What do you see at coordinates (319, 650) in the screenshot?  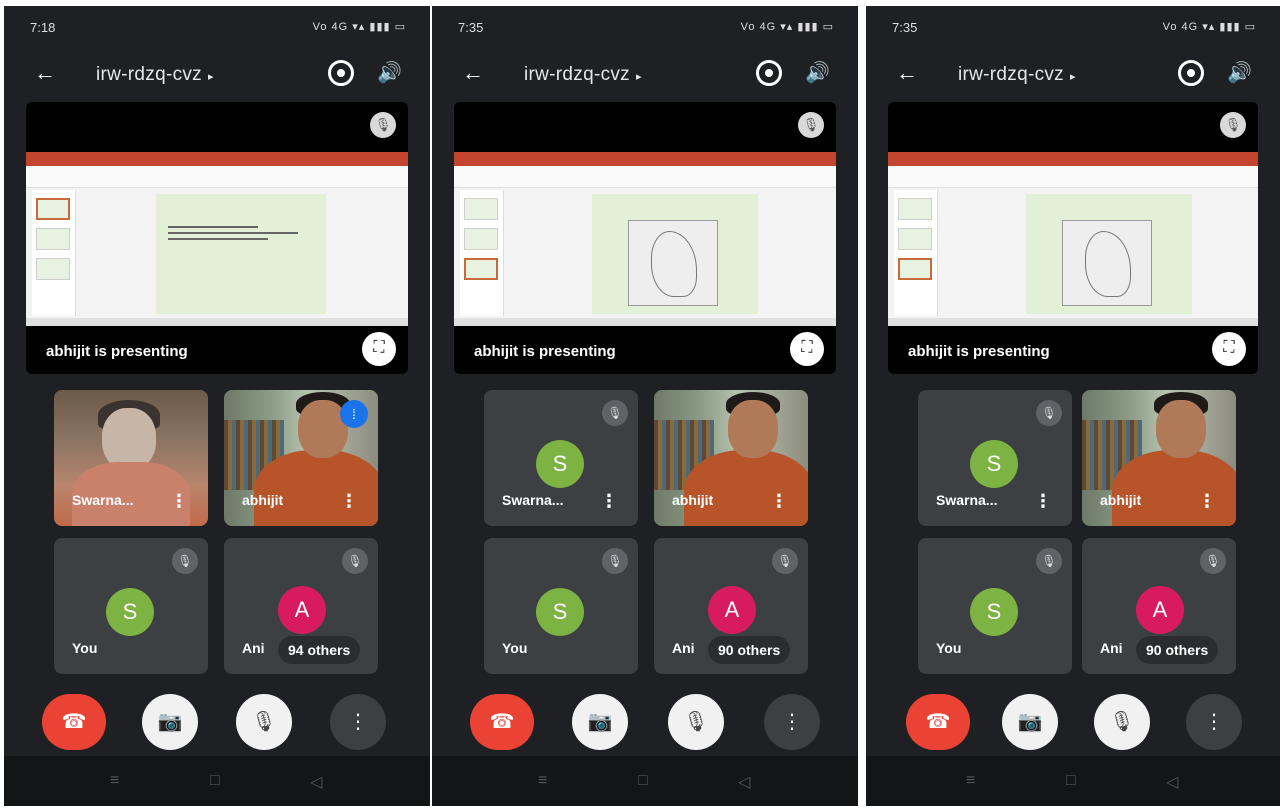 I see `others-count-badge: 94 others` at bounding box center [319, 650].